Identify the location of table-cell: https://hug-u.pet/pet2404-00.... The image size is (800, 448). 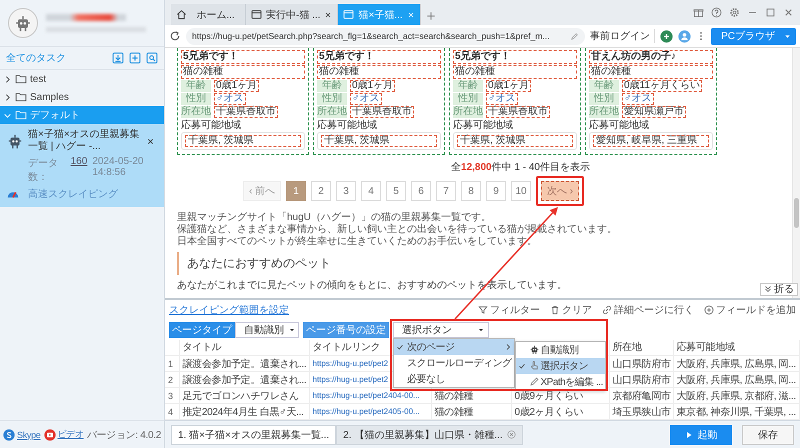
(370, 396).